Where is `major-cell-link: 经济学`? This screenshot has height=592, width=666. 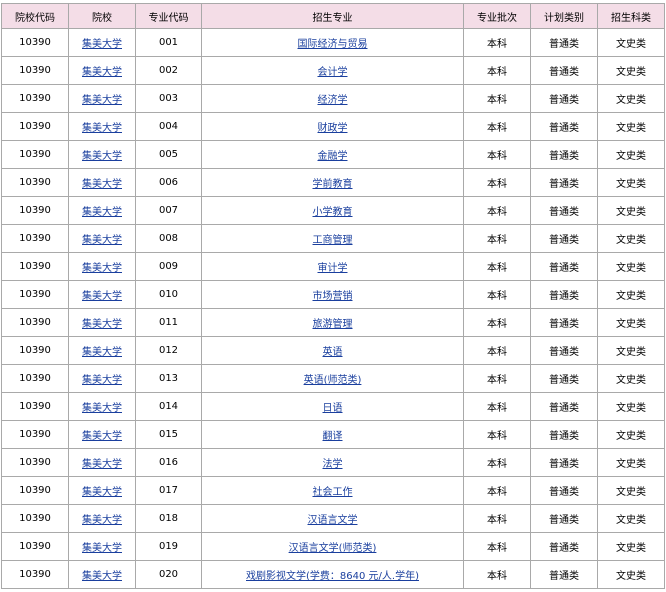 major-cell-link: 经济学 is located at coordinates (333, 100).